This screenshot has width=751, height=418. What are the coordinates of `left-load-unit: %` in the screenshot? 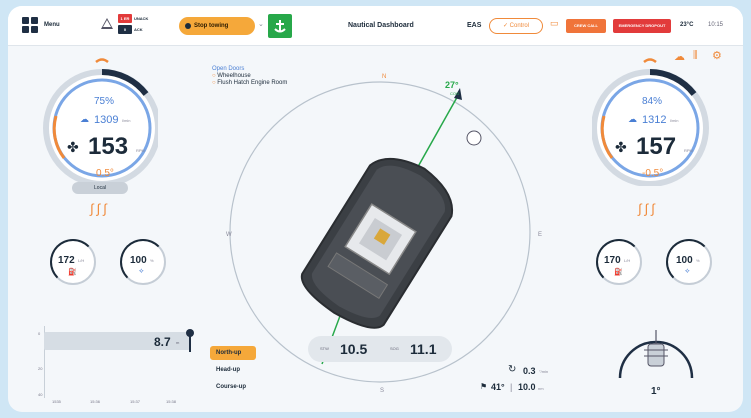 It's located at (152, 260).